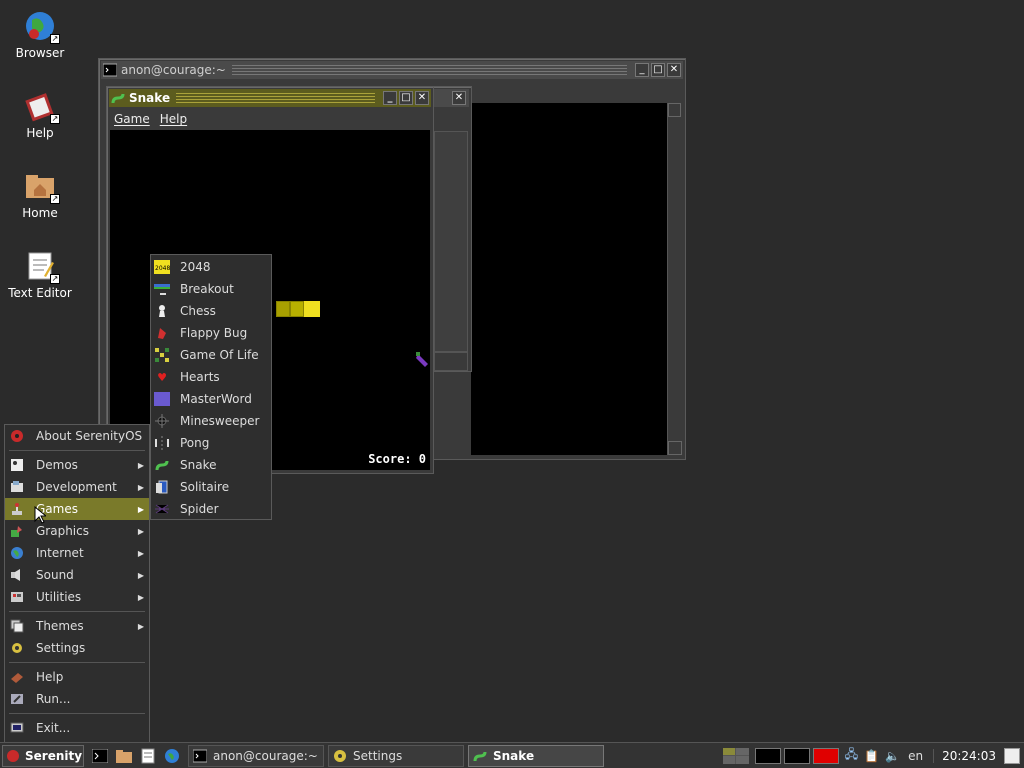 The image size is (1024, 768). Describe the element at coordinates (173, 119) in the screenshot. I see `menu-help: Help` at that location.